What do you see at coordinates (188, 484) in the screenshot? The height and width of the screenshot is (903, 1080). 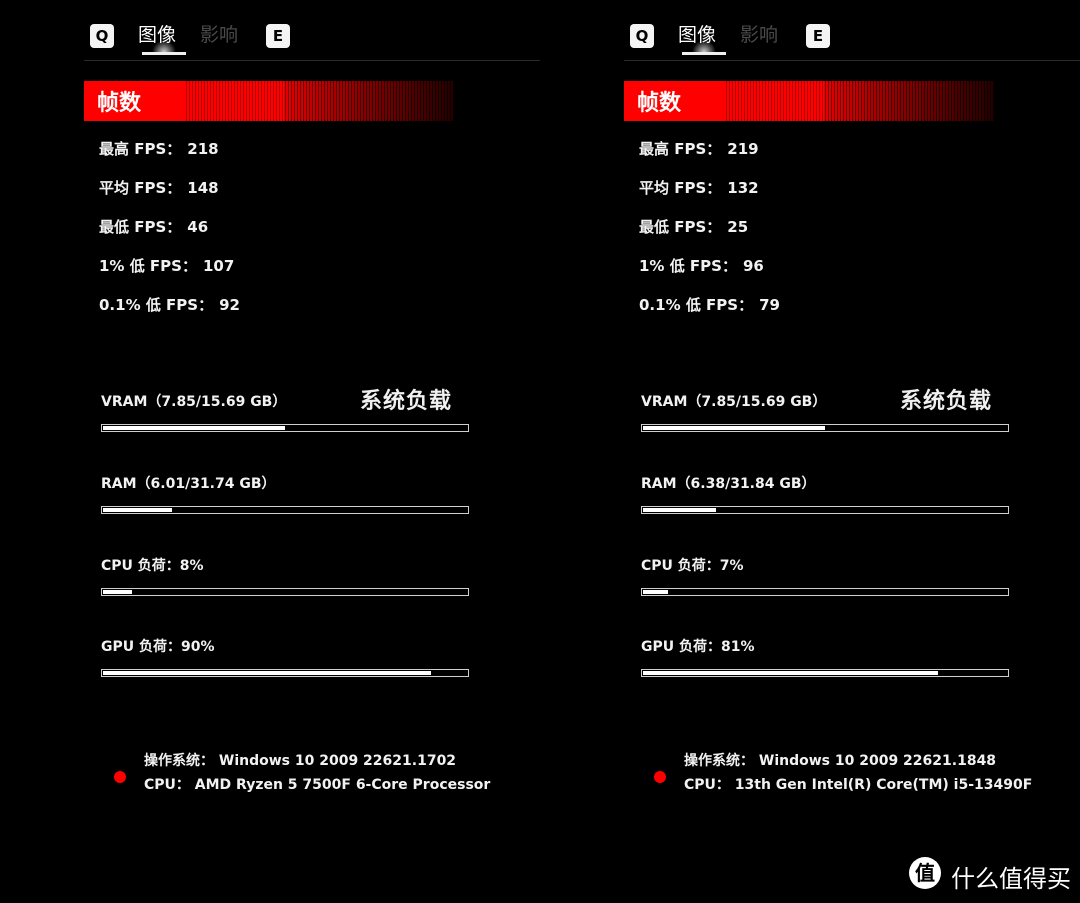 I see `metric-label: RAM（6.01/31.74 GB）` at bounding box center [188, 484].